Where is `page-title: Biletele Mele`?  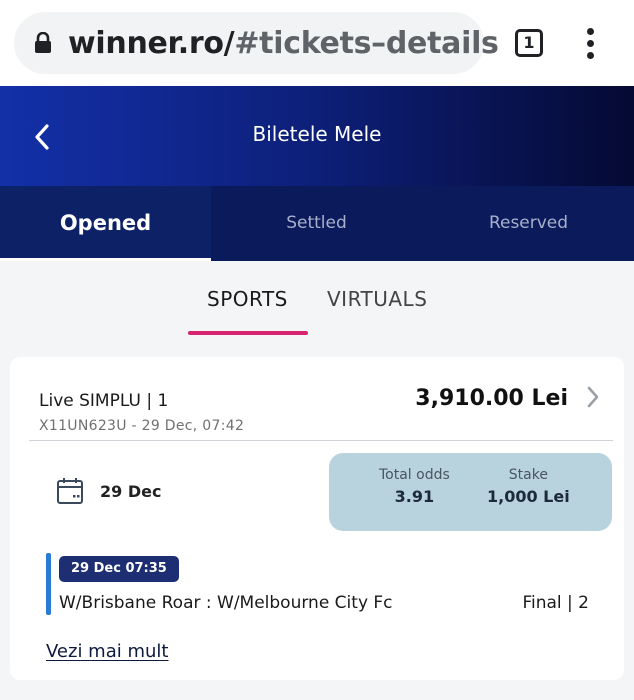
page-title: Biletele Mele is located at coordinates (317, 134).